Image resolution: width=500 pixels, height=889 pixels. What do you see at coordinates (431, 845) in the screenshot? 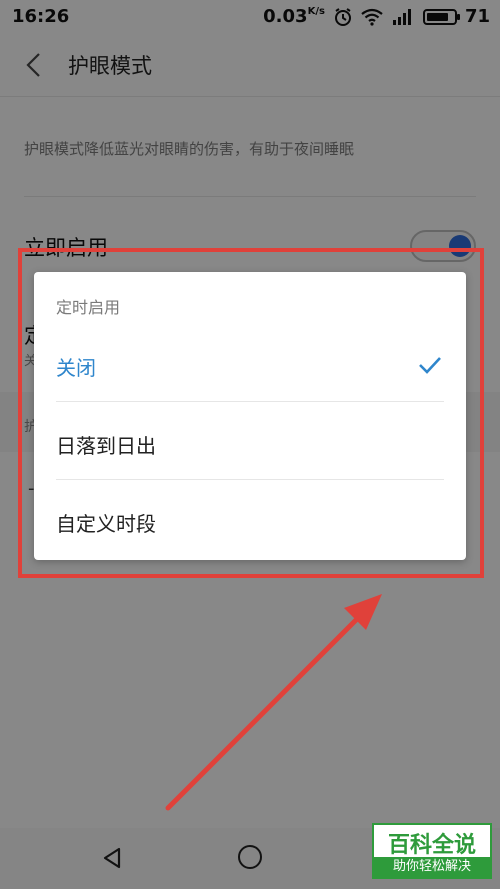
I see `watermark-title: 百科全说` at bounding box center [431, 845].